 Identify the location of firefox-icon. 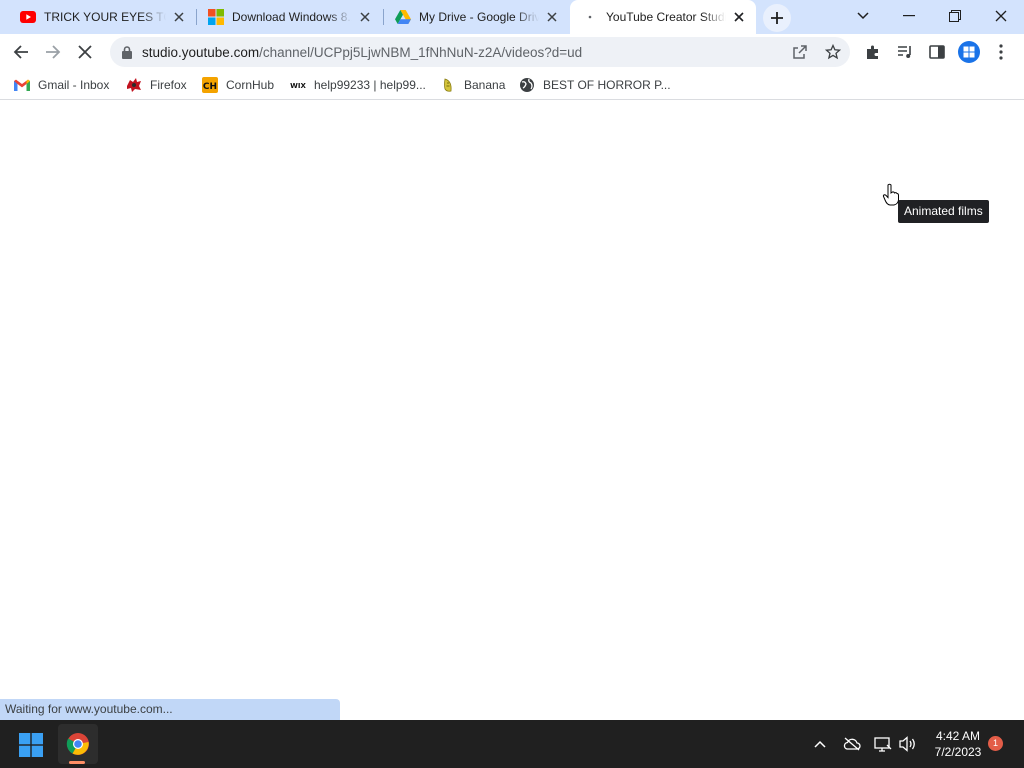
(134, 85).